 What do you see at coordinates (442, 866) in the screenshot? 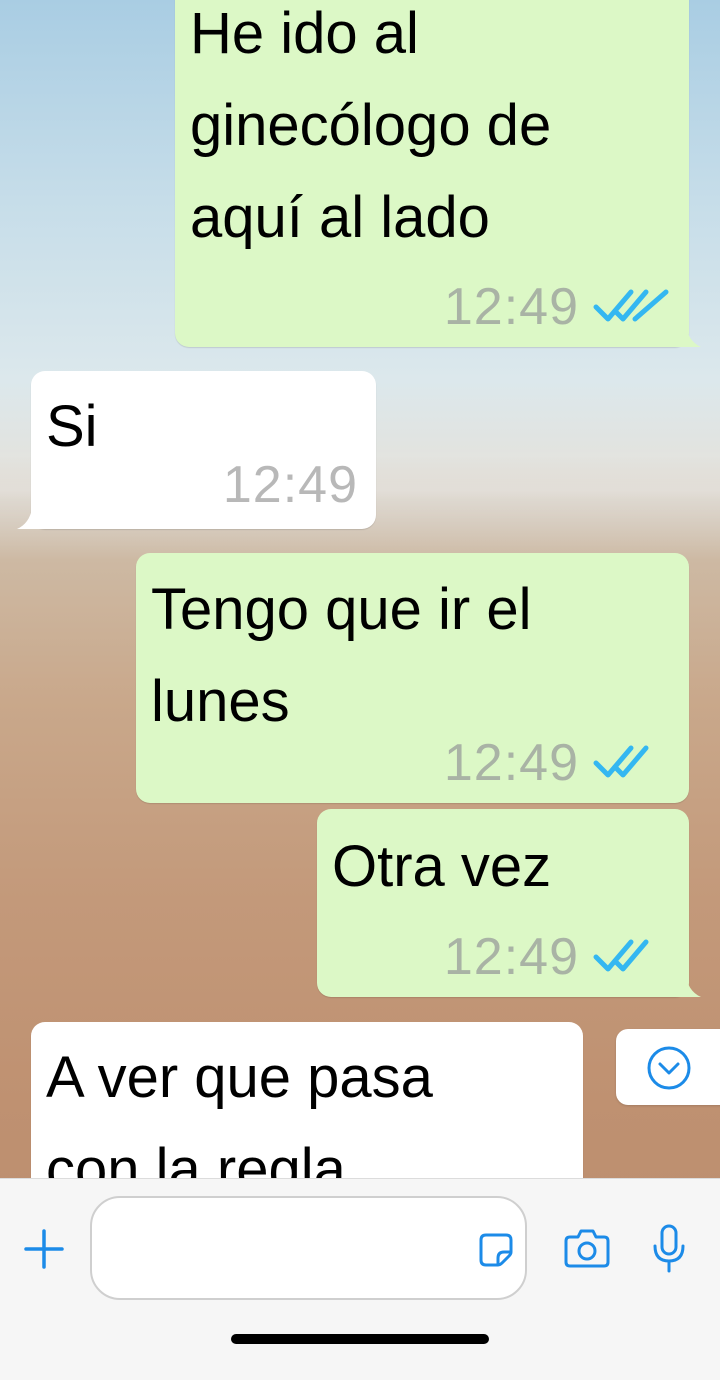
I see `message-text: Otra vez` at bounding box center [442, 866].